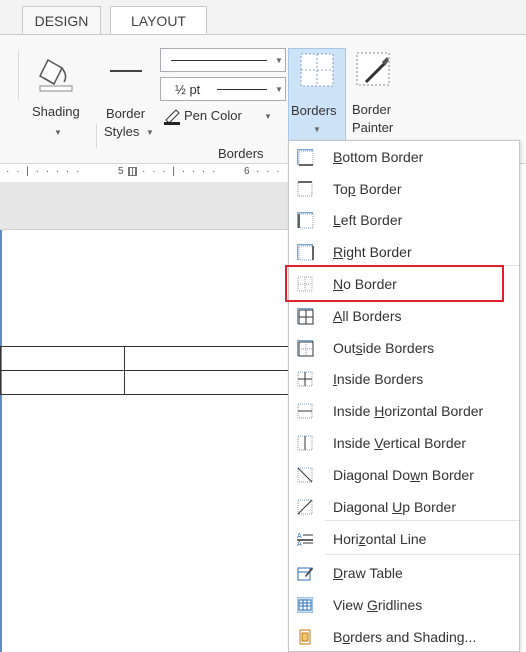 This screenshot has width=526, height=652. I want to click on menu-item-label: Inside Horizontal Border, so click(408, 411).